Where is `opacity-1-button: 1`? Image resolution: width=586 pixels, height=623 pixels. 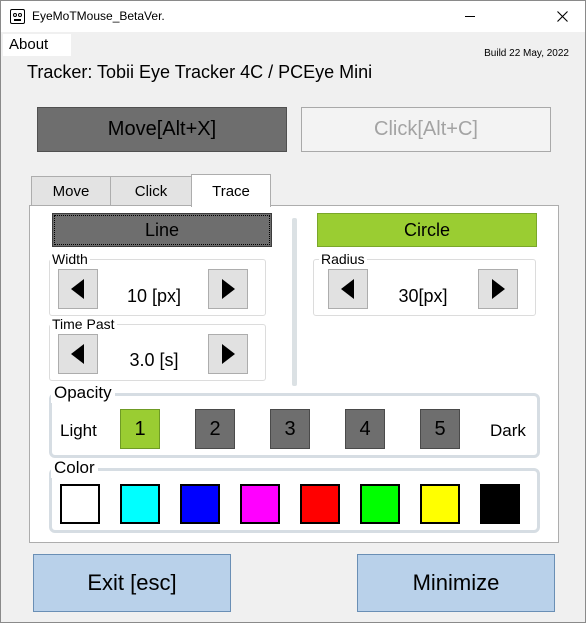
opacity-1-button: 1 is located at coordinates (140, 429).